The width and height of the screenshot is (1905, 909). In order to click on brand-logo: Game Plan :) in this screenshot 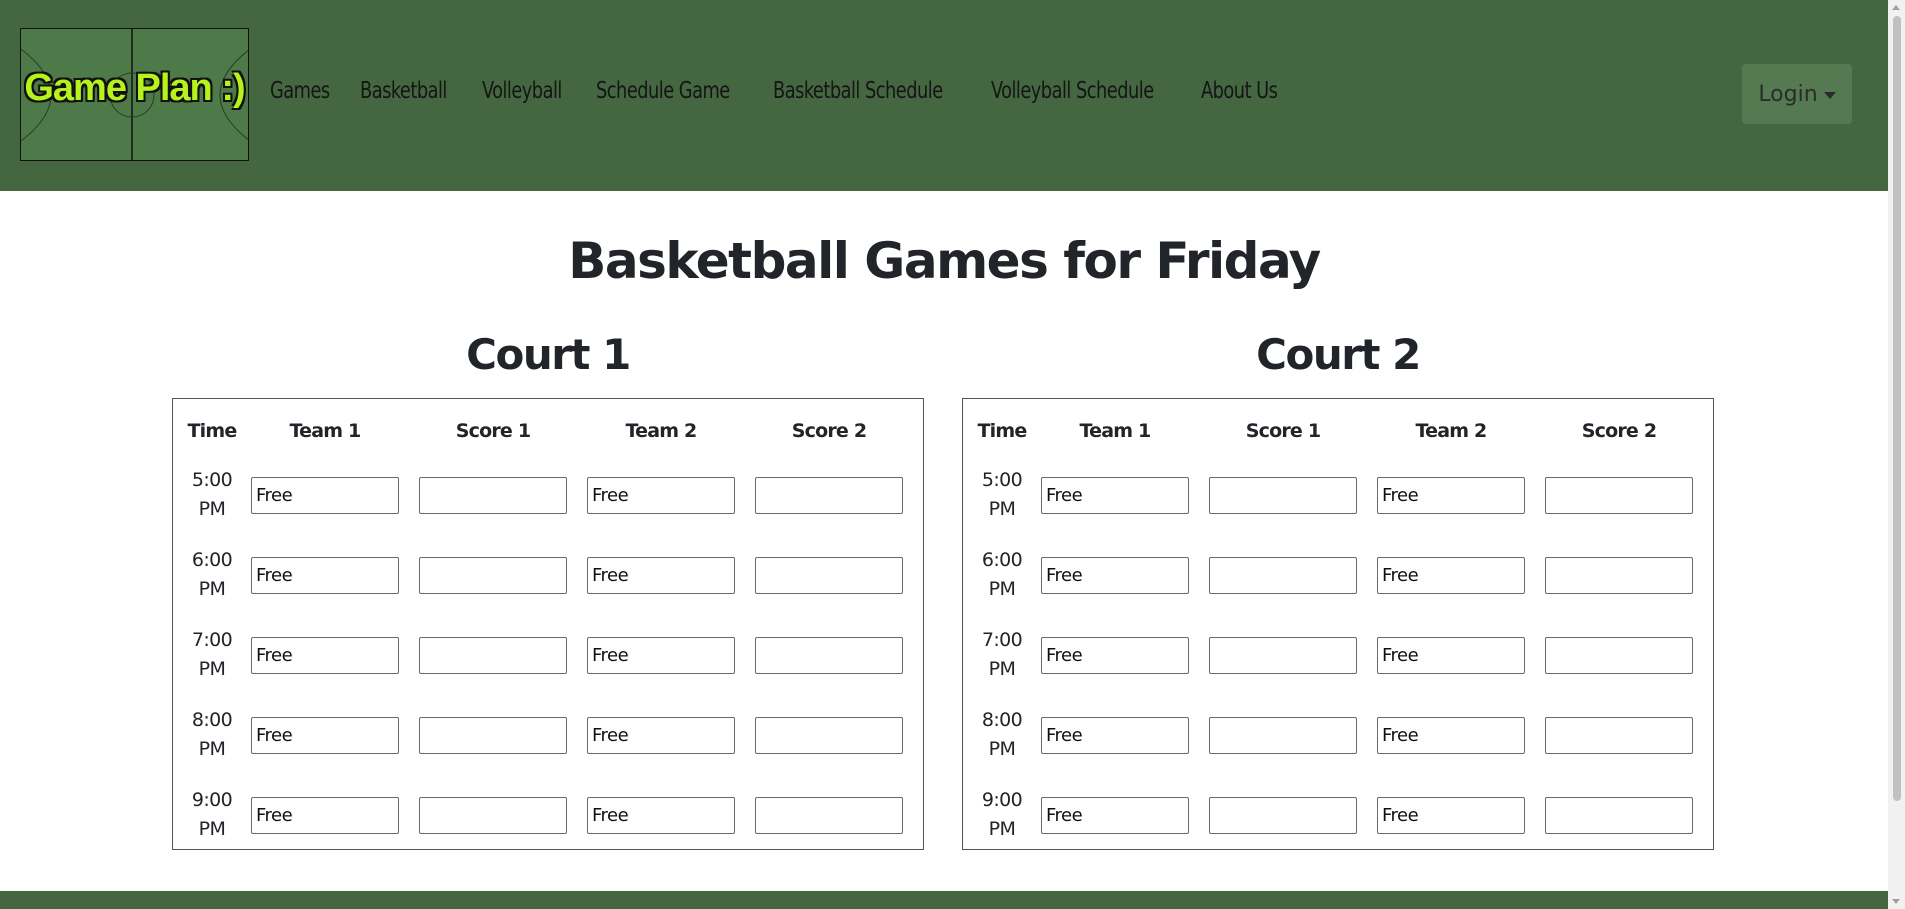, I will do `click(134, 94)`.